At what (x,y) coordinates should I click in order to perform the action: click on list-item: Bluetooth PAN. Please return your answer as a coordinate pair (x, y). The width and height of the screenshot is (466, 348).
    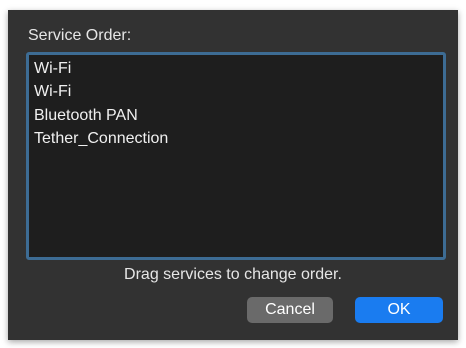
    Looking at the image, I should click on (86, 116).